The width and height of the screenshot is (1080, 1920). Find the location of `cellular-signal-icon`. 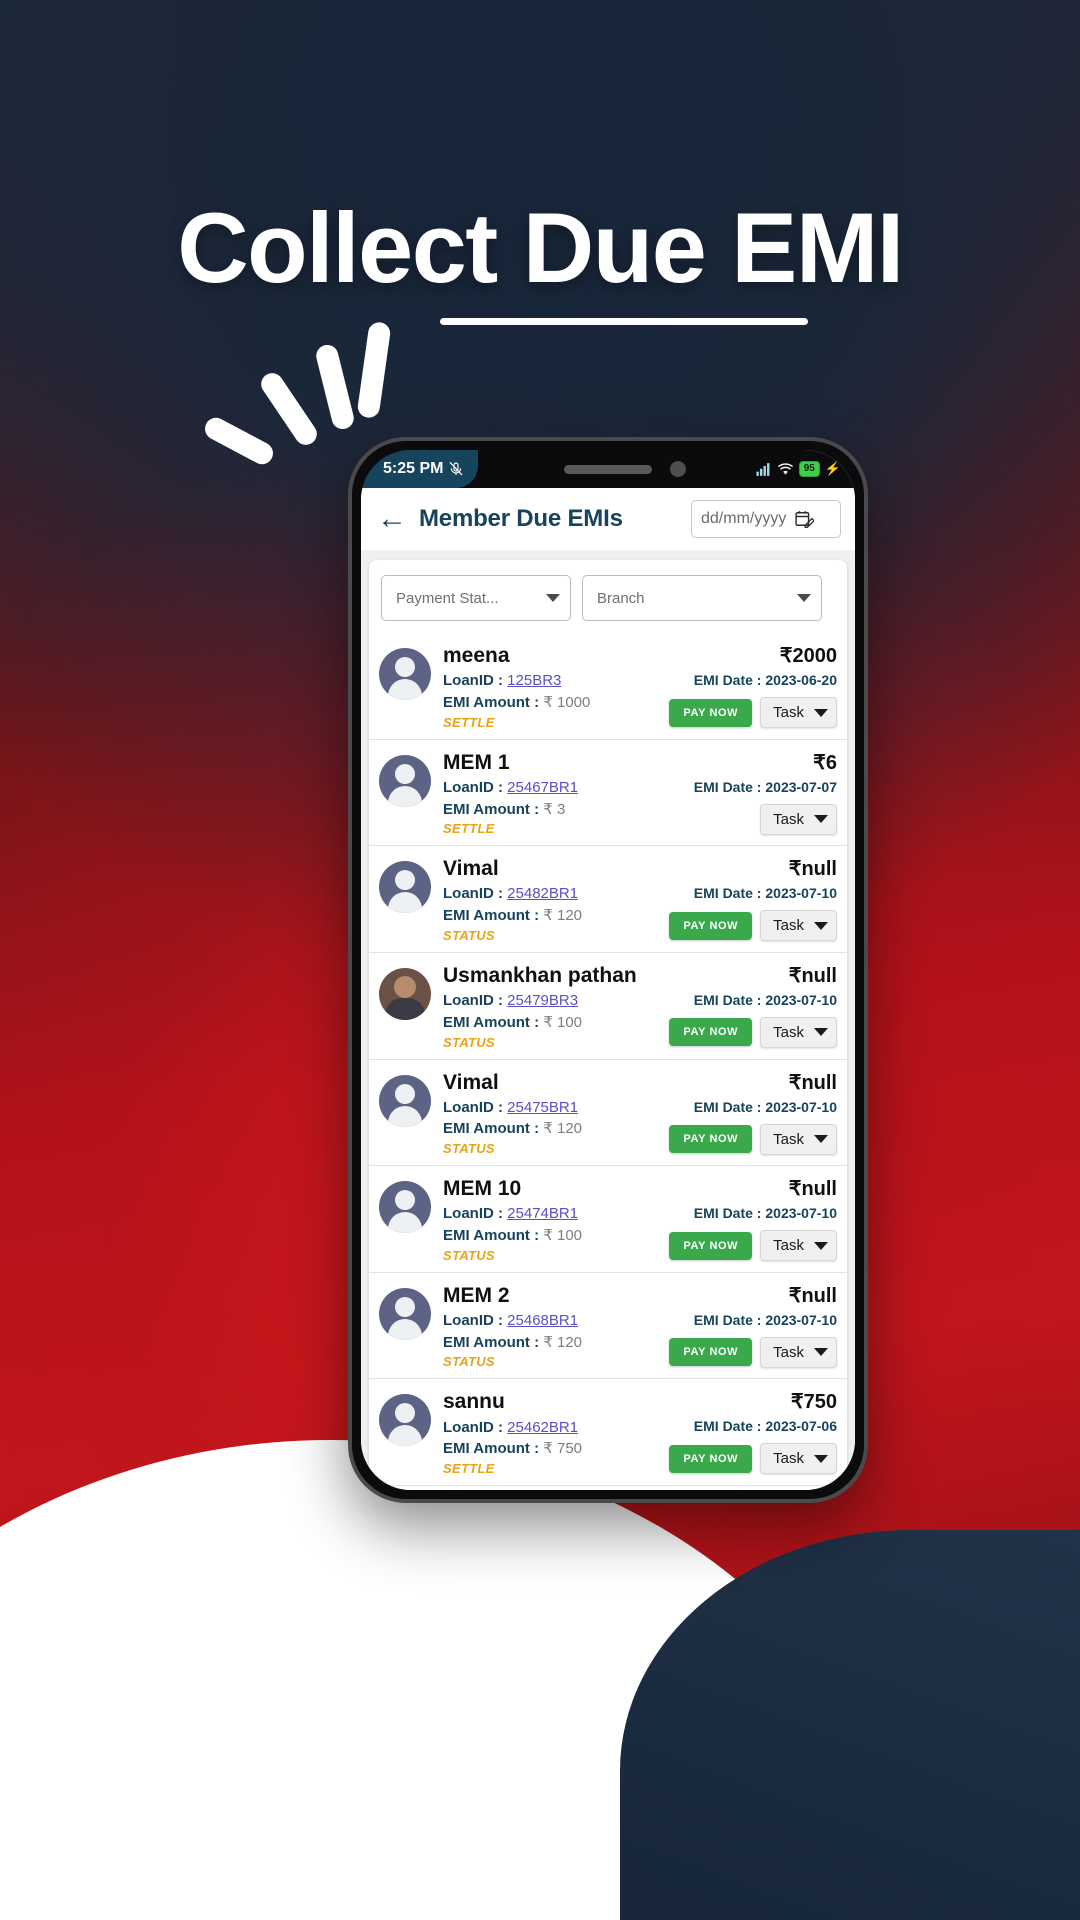

cellular-signal-icon is located at coordinates (763, 469).